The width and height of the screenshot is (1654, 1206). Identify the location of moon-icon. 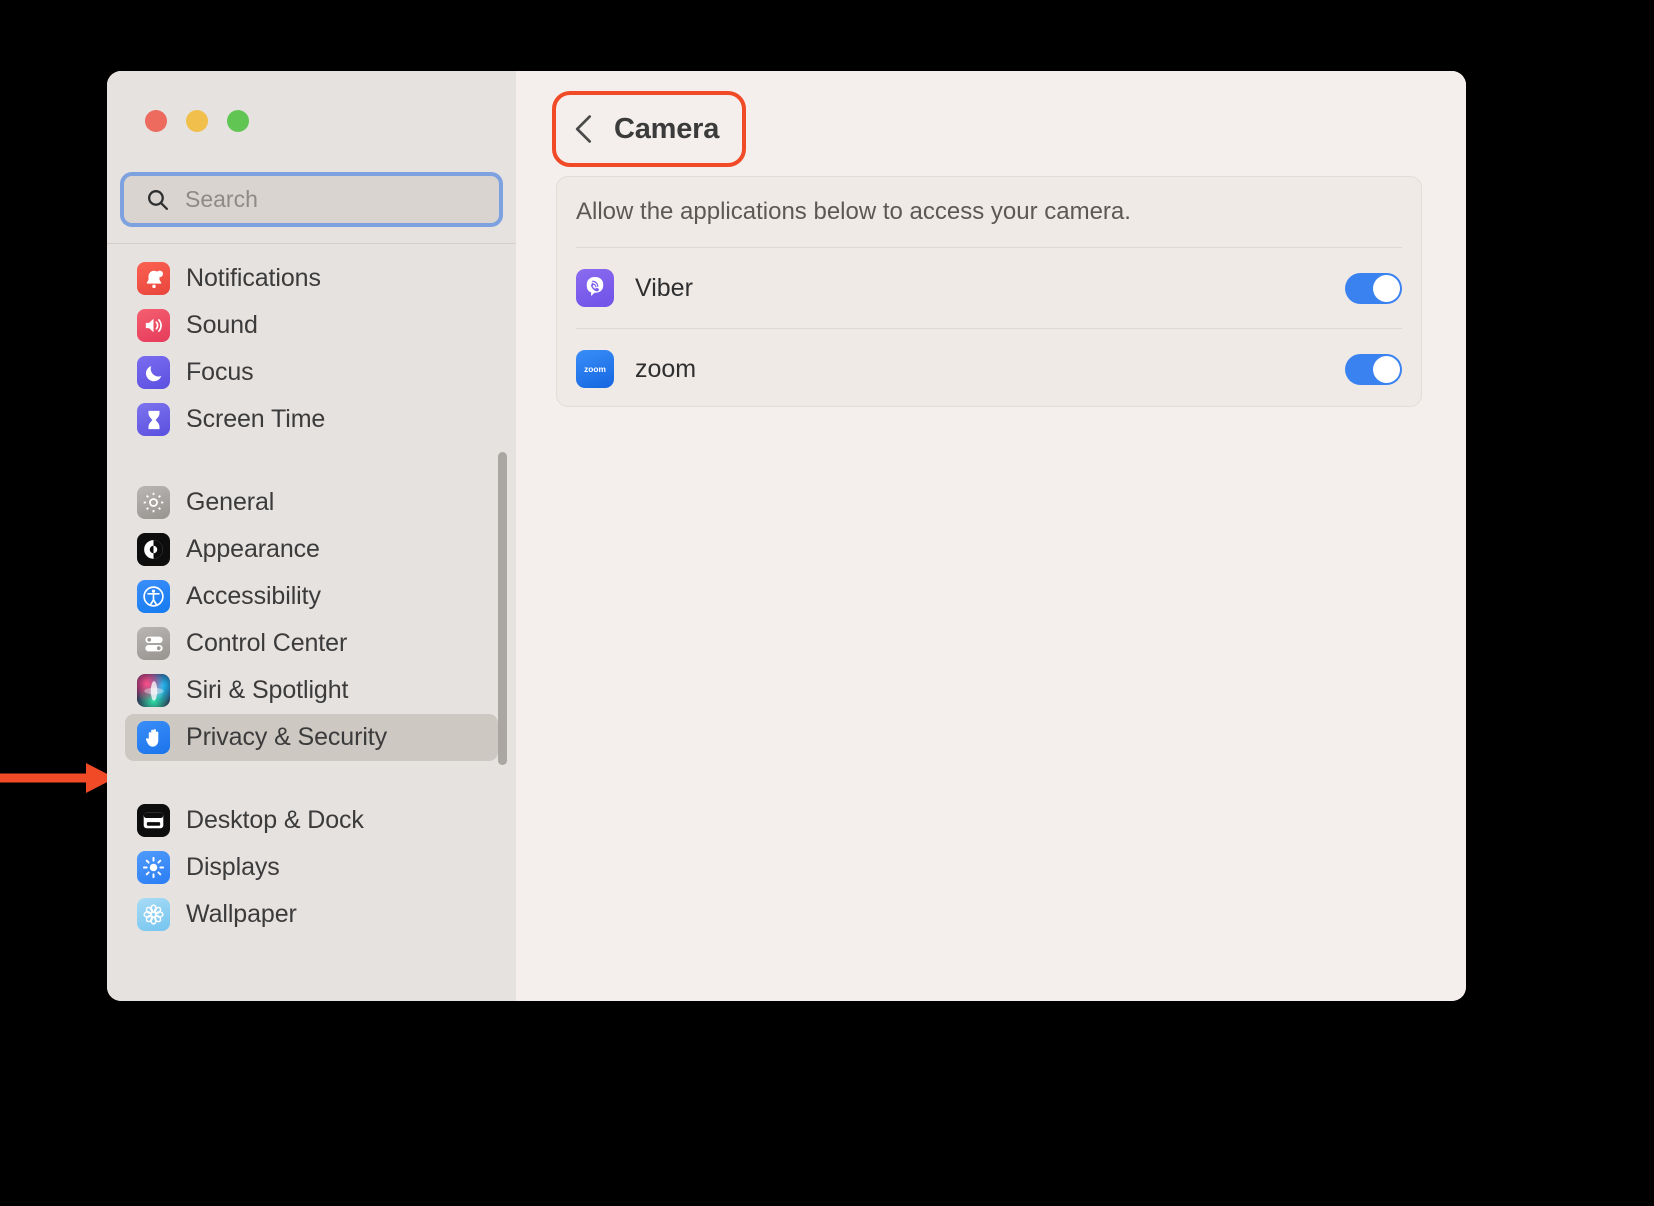
(153, 372).